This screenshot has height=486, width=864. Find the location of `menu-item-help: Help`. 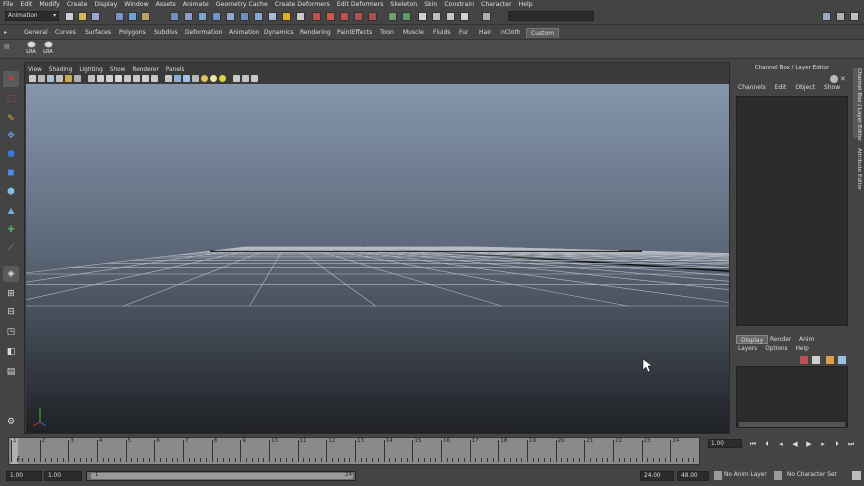

menu-item-help: Help is located at coordinates (526, 4).